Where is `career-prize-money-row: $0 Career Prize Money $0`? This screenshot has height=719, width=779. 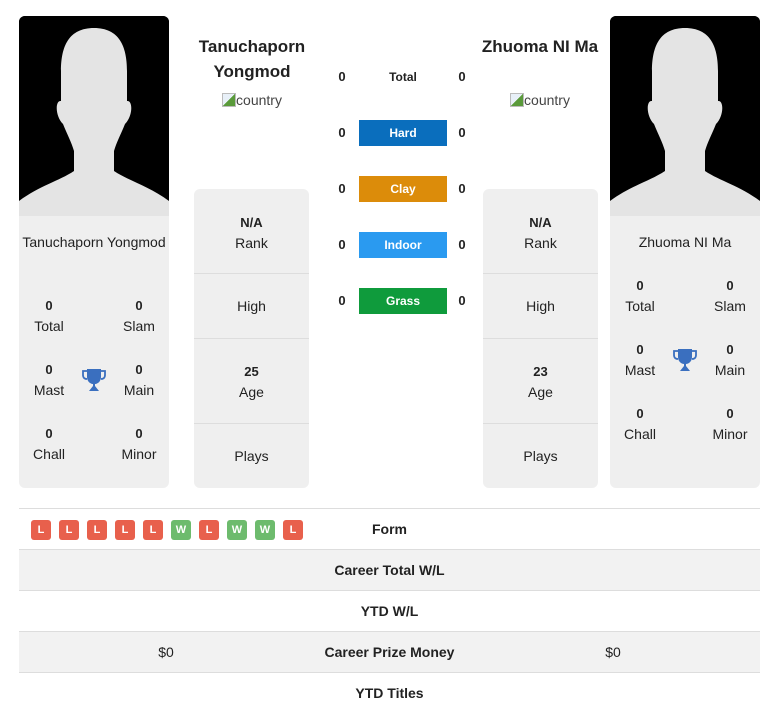 career-prize-money-row: $0 Career Prize Money $0 is located at coordinates (389, 651).